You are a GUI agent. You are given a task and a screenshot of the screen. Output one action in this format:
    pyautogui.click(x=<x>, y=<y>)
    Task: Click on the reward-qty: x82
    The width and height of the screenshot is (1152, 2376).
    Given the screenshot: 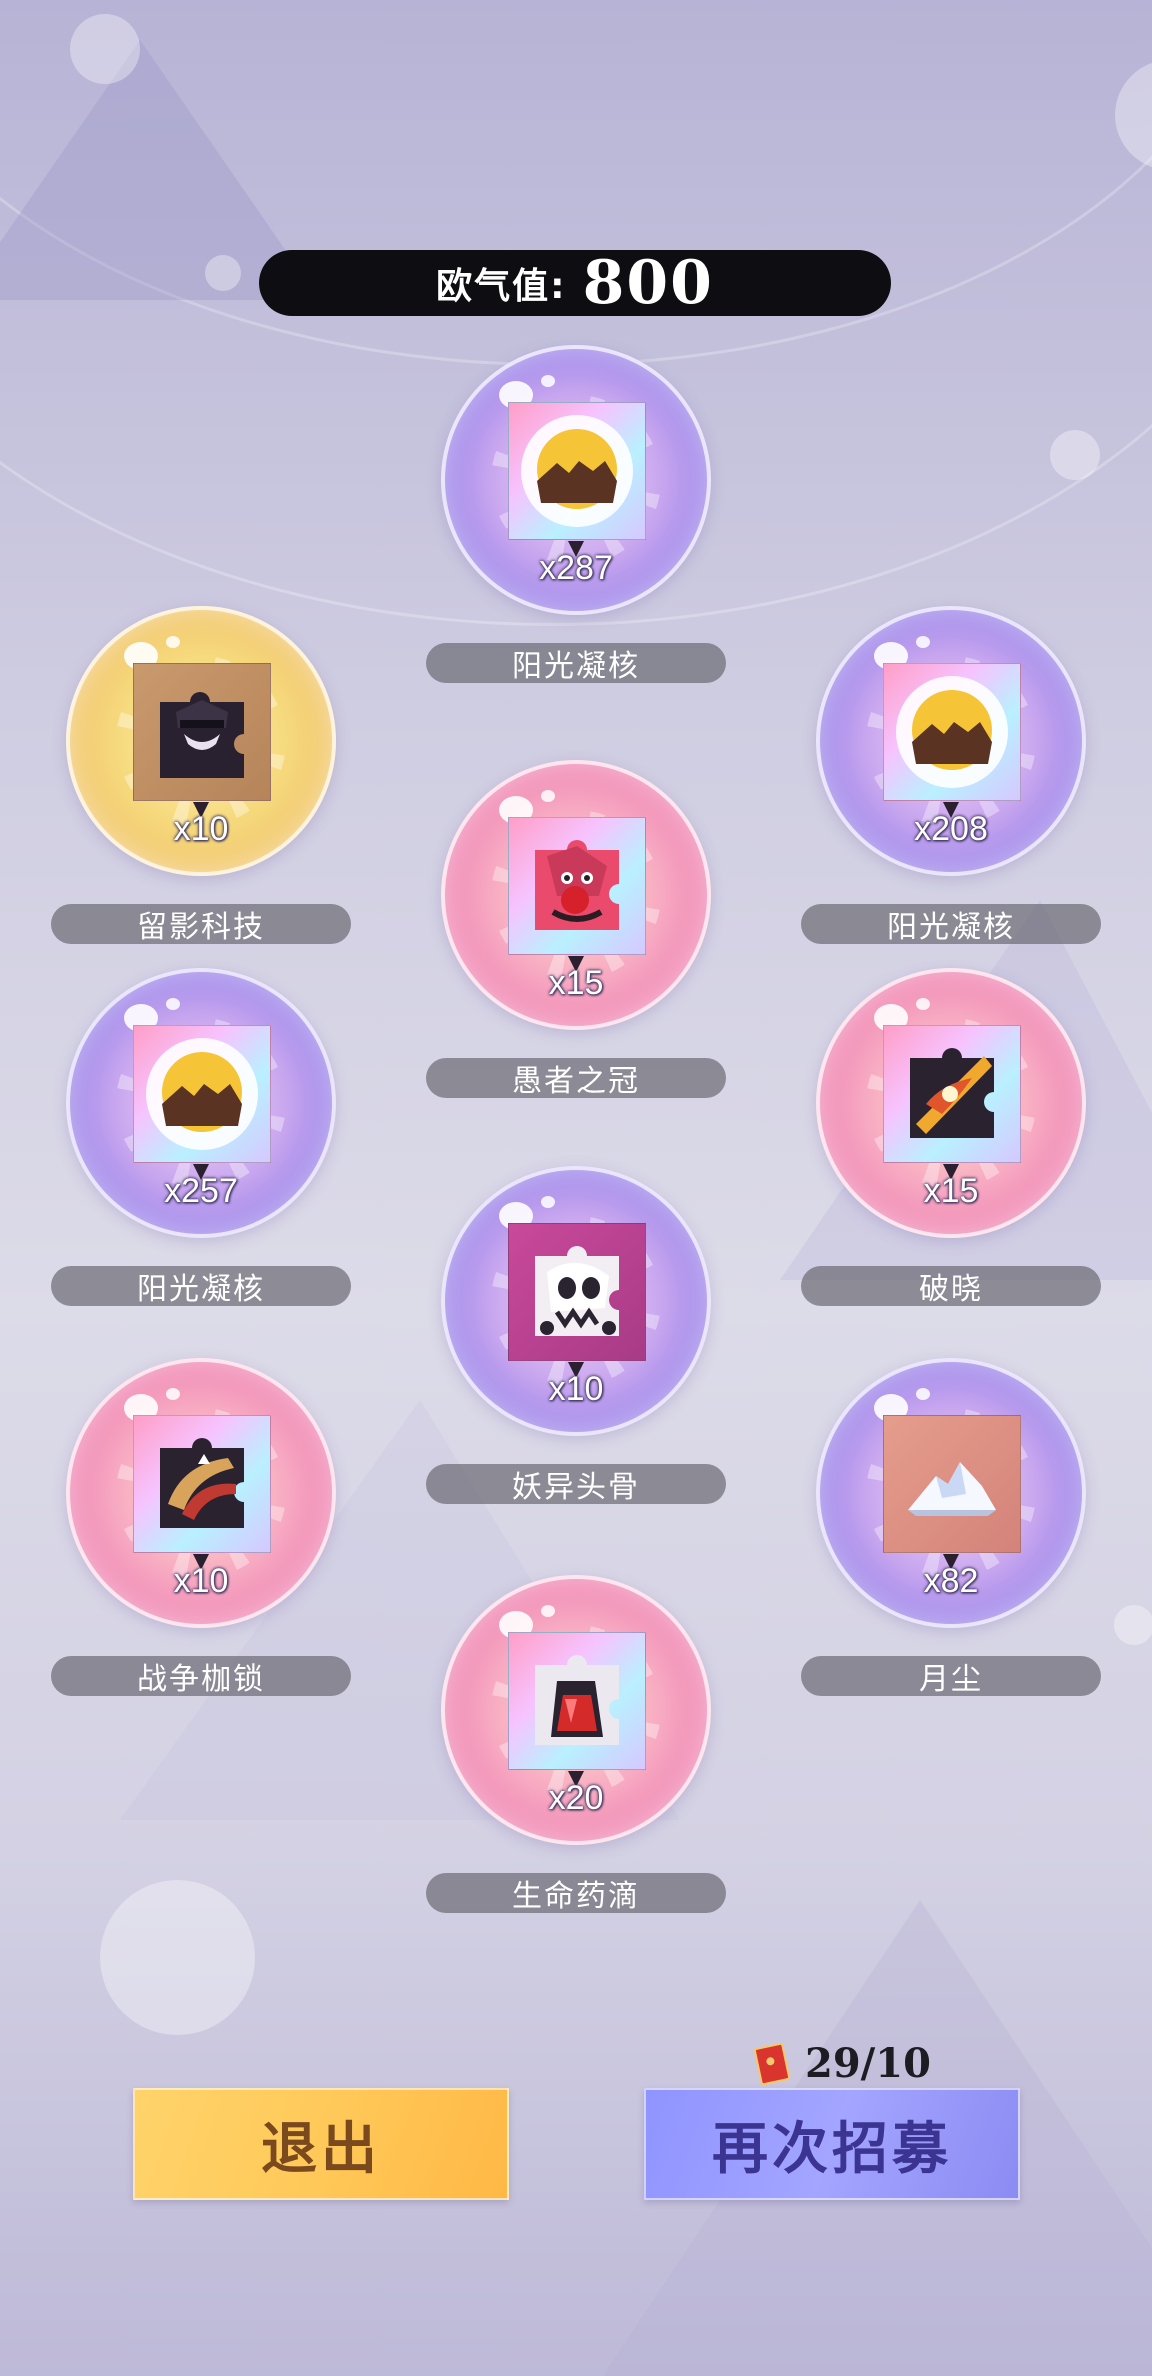 What is the action you would take?
    pyautogui.click(x=951, y=1581)
    